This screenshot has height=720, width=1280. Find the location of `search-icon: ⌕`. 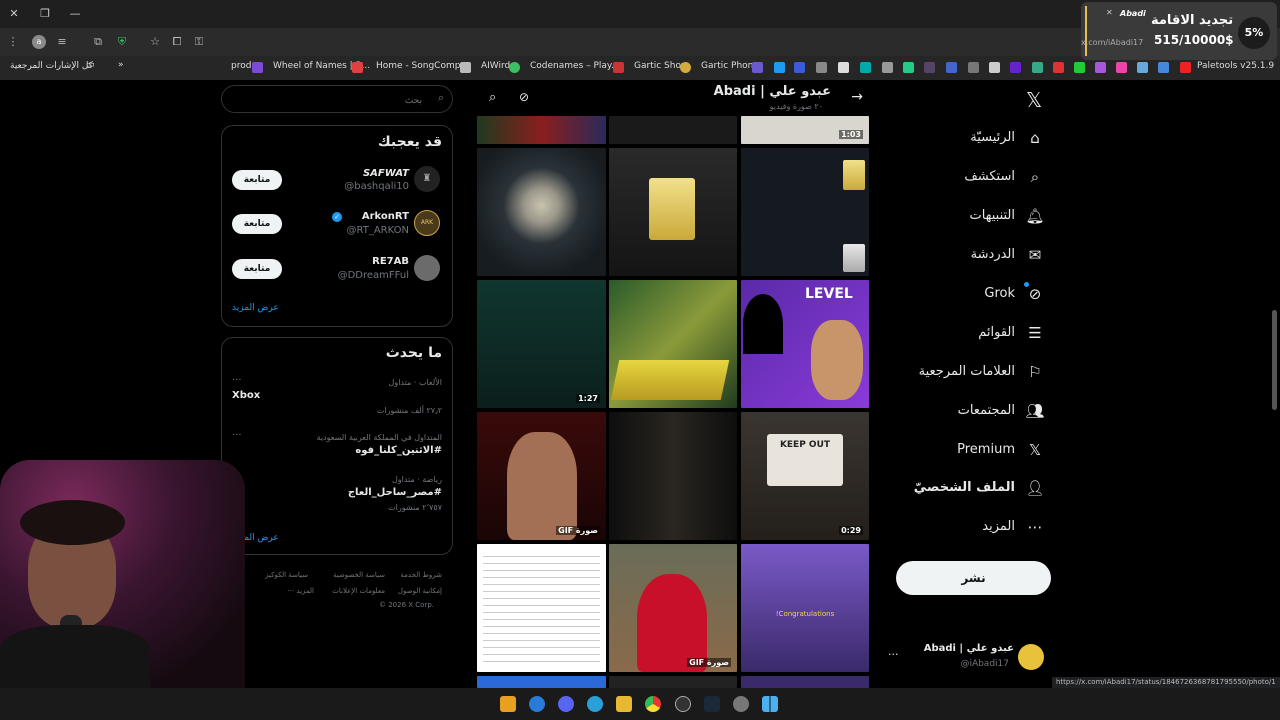

search-icon: ⌕ is located at coordinates (492, 97).